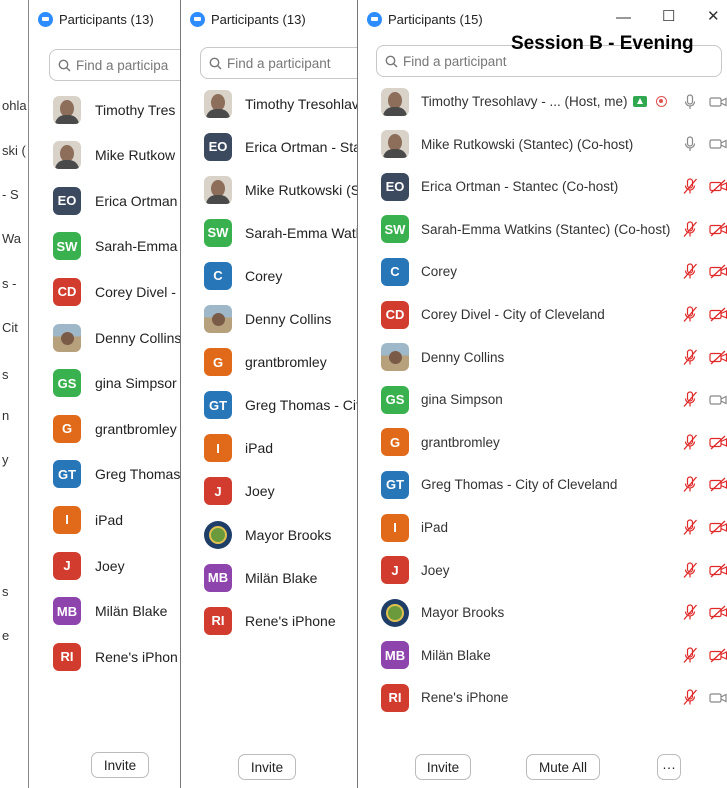 The height and width of the screenshot is (788, 727). Describe the element at coordinates (269, 405) in the screenshot. I see `participant-row: GT Greg Thomas - Cit` at that location.